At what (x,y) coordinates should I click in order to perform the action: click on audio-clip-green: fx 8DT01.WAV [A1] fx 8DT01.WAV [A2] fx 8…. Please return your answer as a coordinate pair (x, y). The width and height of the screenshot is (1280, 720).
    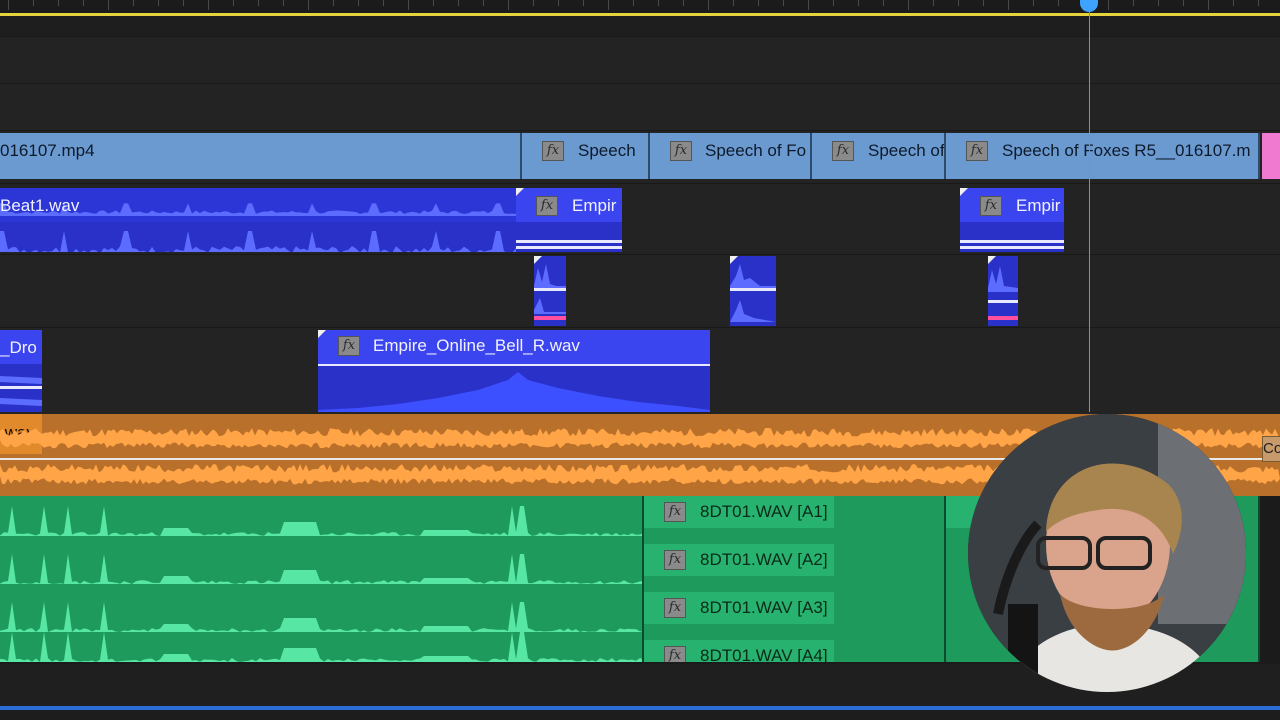
    Looking at the image, I should click on (795, 579).